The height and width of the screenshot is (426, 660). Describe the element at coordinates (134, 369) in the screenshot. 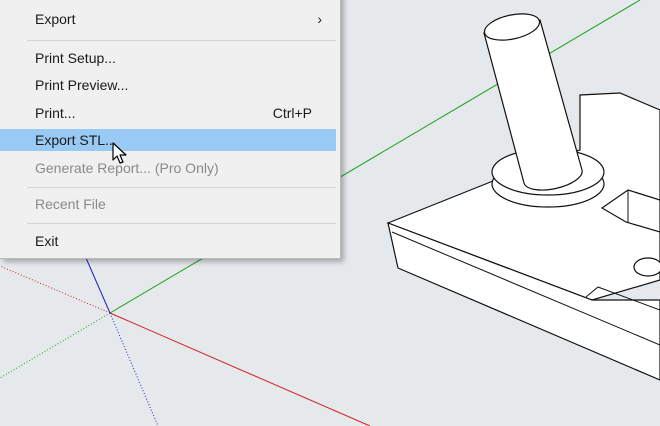

I see `blue-axis-negative` at that location.